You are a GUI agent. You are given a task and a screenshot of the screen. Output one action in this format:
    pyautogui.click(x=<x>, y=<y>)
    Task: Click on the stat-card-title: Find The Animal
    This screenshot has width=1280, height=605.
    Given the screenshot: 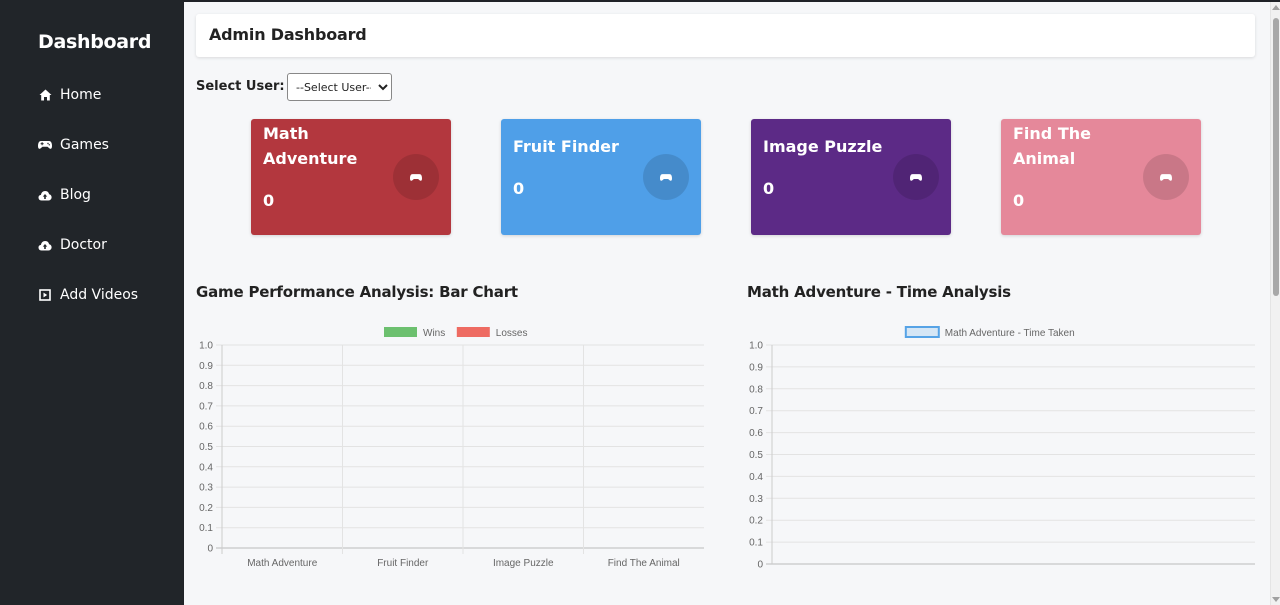 What is the action you would take?
    pyautogui.click(x=1052, y=146)
    